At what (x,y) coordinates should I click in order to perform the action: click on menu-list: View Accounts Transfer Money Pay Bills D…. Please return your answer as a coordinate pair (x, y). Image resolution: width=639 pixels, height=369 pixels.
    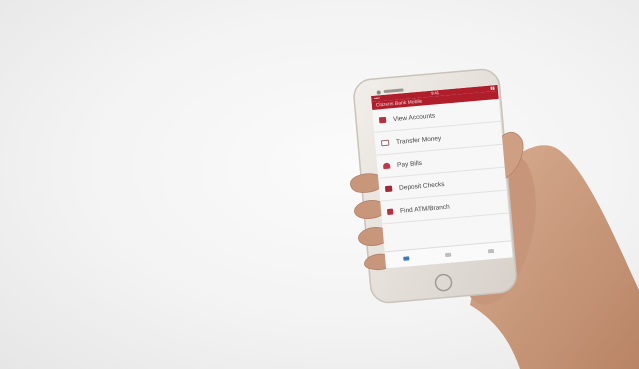
    Looking at the image, I should click on (440, 161).